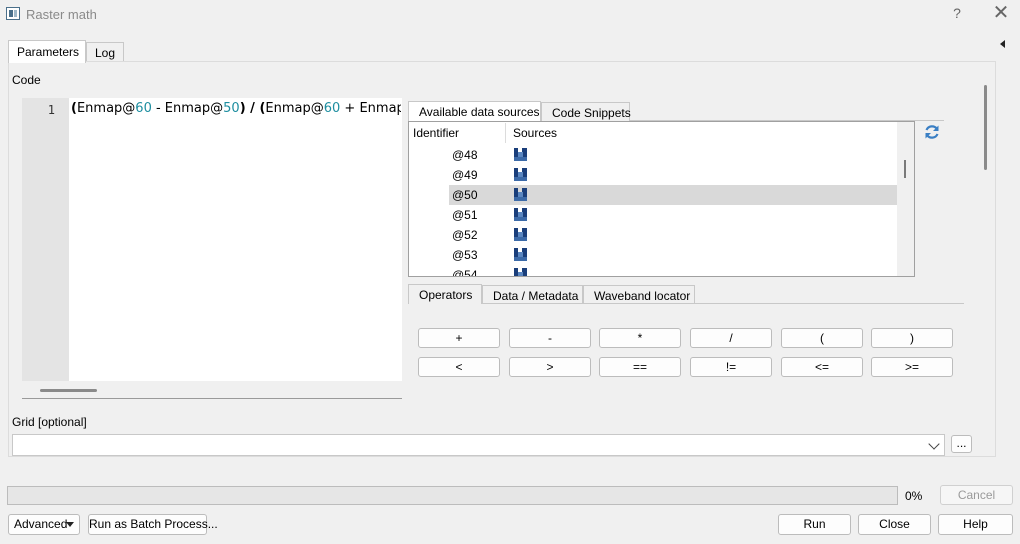 The height and width of the screenshot is (544, 1020). Describe the element at coordinates (814, 524) in the screenshot. I see `run-button: Run` at that location.